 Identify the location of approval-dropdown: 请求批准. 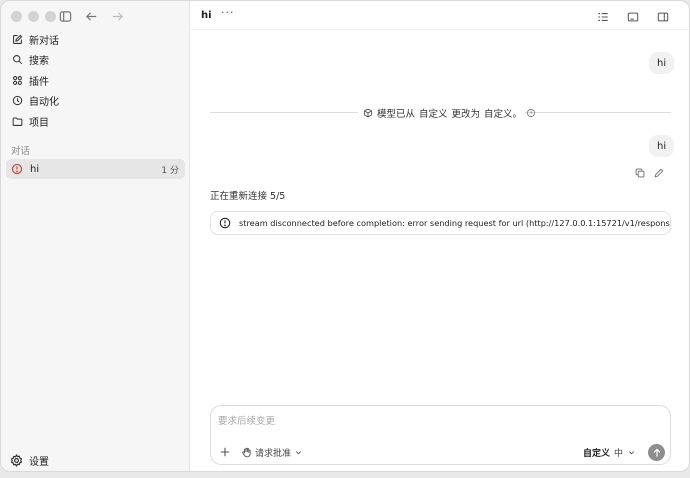
(272, 452).